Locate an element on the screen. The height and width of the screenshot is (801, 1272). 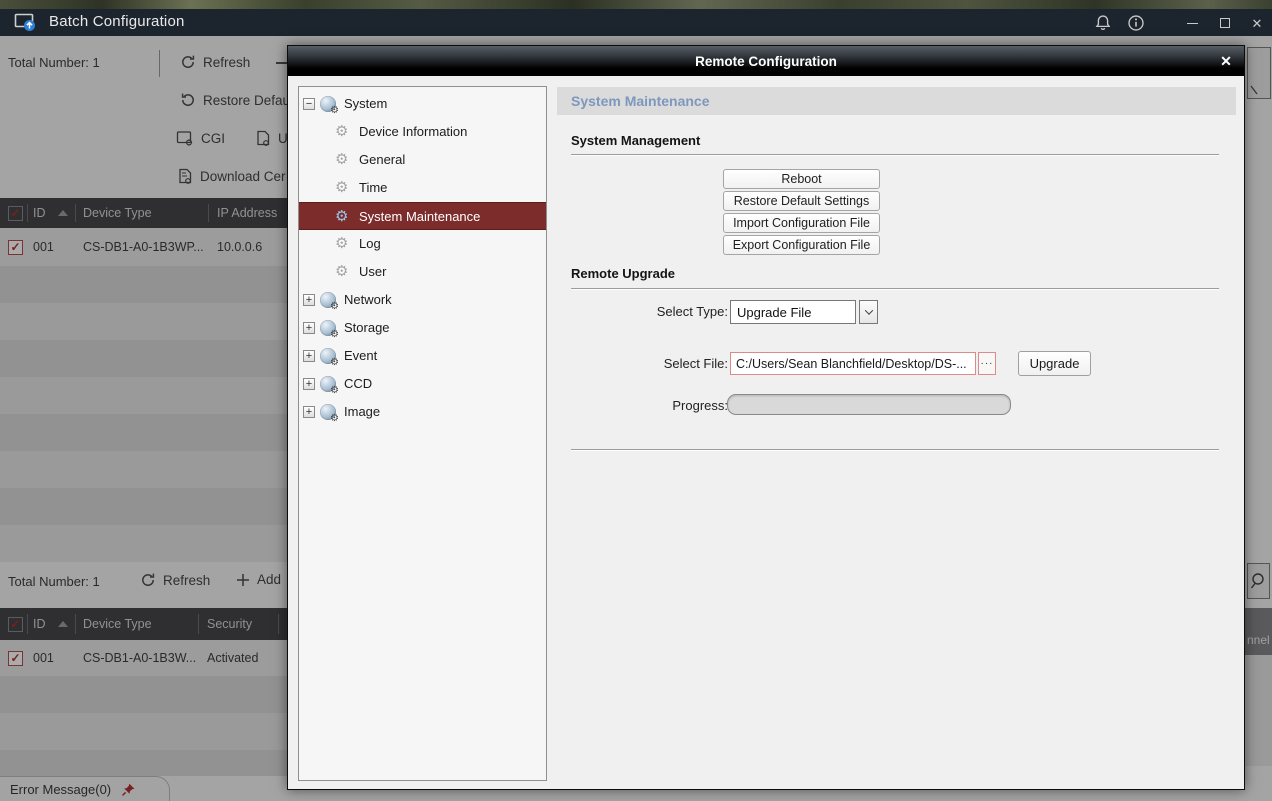
tree-item-label: System is located at coordinates (366, 103).